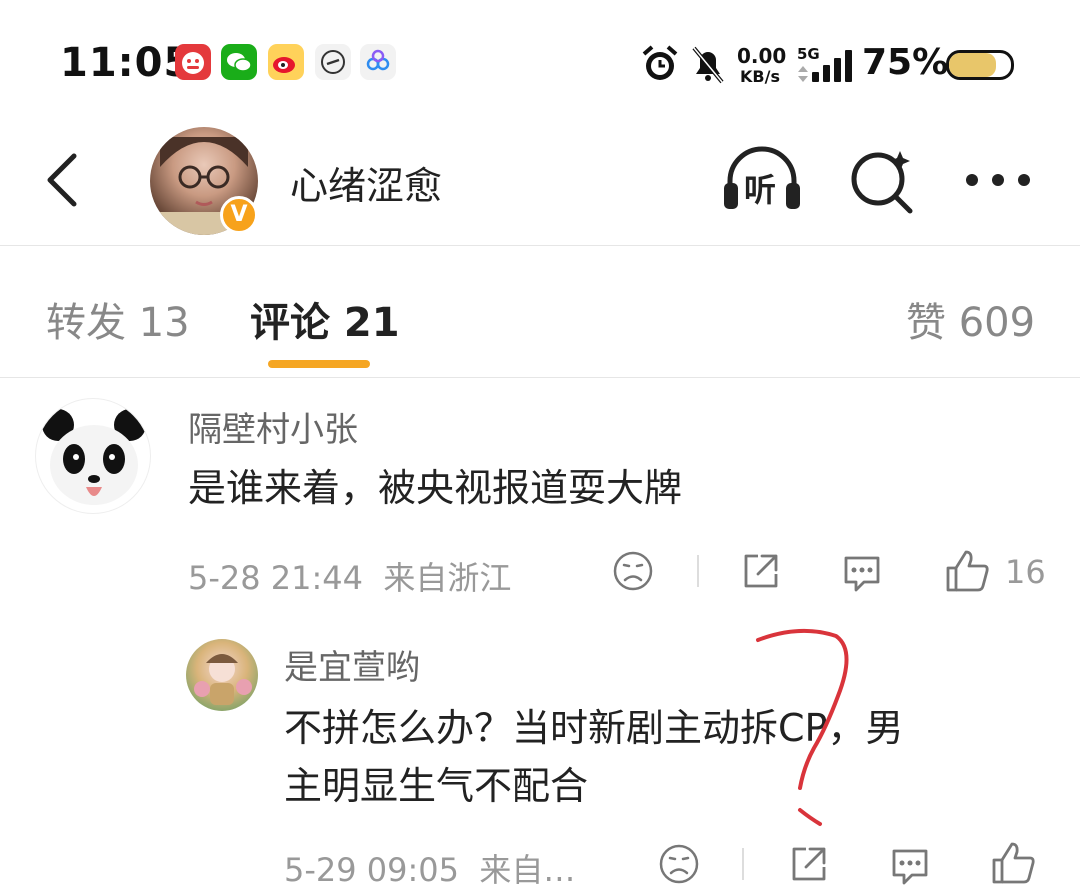 The image size is (1080, 895). I want to click on comment-2-action-separator, so click(743, 864).